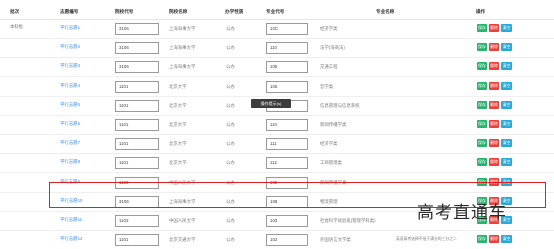  Describe the element at coordinates (329, 67) in the screenshot. I see `major-name: 交通工程` at that location.